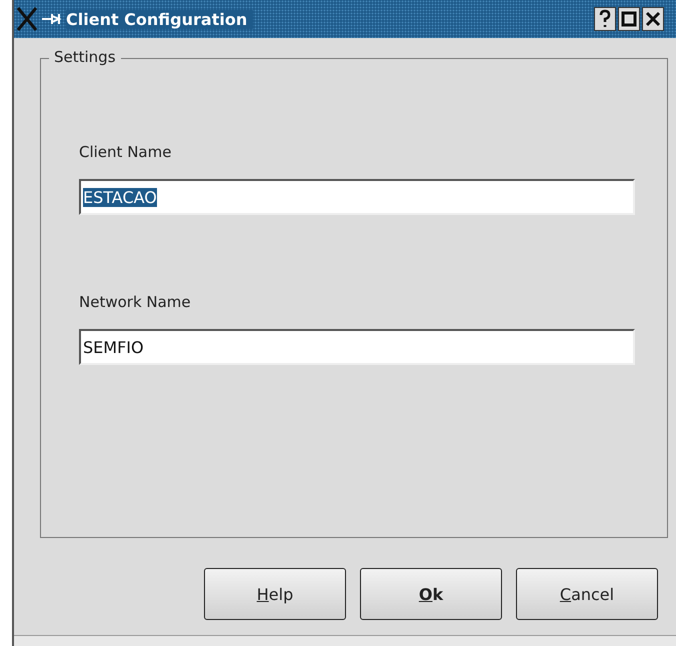 Image resolution: width=676 pixels, height=646 pixels. I want to click on input-field: ESTACAO, so click(357, 197).